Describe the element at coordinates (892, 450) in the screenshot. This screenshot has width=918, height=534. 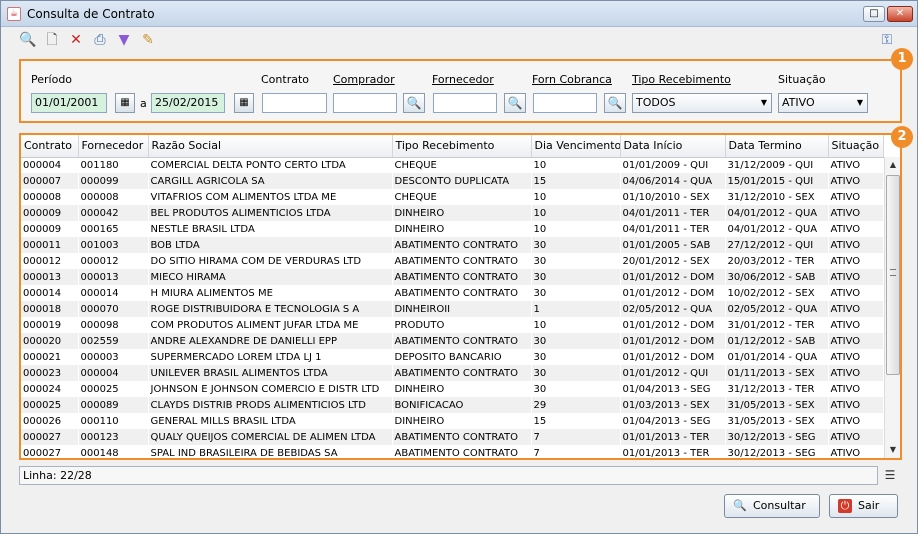
I see `scroll-down-icon: ▼` at that location.